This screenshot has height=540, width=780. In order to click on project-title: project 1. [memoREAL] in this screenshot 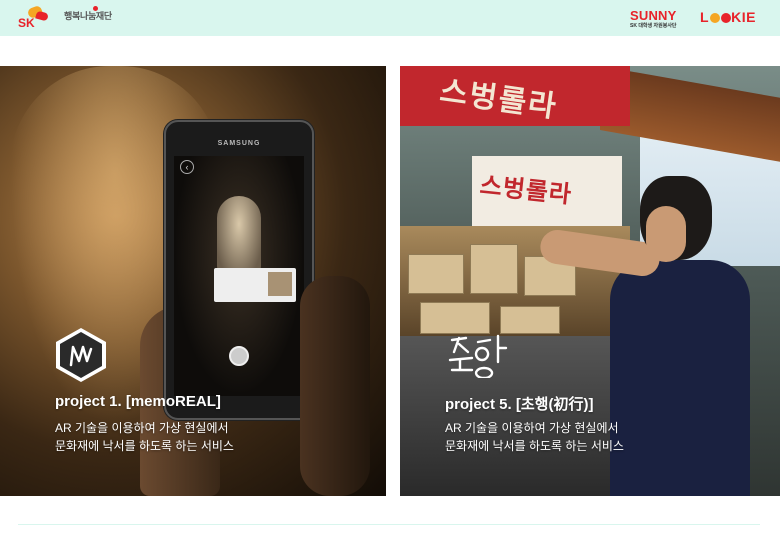, I will do `click(138, 401)`.